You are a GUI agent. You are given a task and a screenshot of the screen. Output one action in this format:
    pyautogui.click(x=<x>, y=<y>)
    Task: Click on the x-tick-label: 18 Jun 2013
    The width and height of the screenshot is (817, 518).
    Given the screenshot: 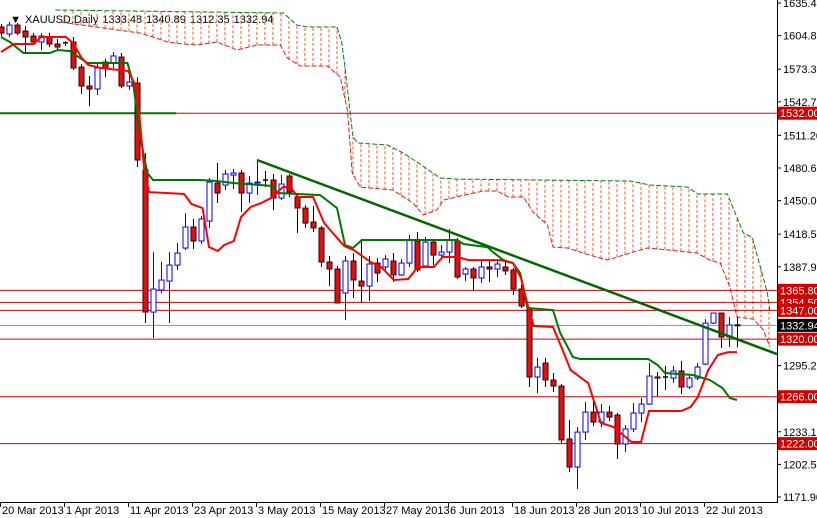 What is the action you would take?
    pyautogui.click(x=544, y=511)
    